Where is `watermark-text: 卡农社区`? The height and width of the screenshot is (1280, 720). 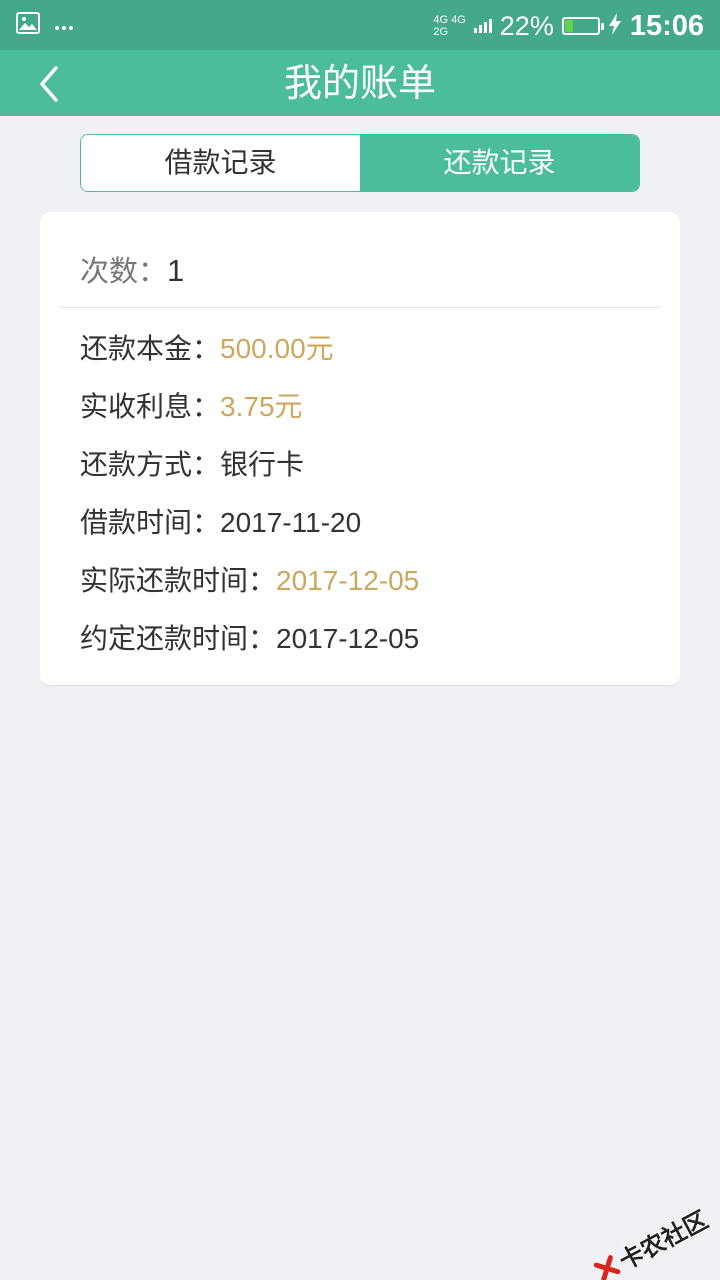 watermark-text: 卡农社区 is located at coordinates (663, 1240).